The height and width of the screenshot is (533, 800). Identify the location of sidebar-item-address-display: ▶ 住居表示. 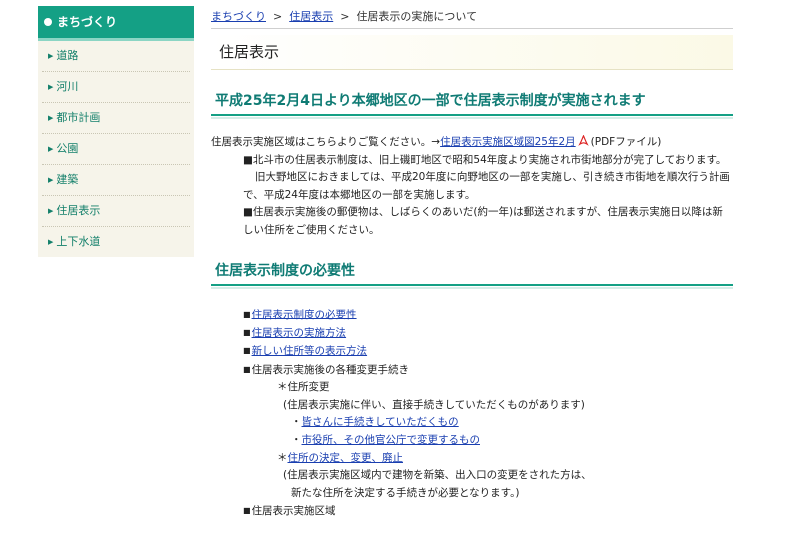
(116, 211).